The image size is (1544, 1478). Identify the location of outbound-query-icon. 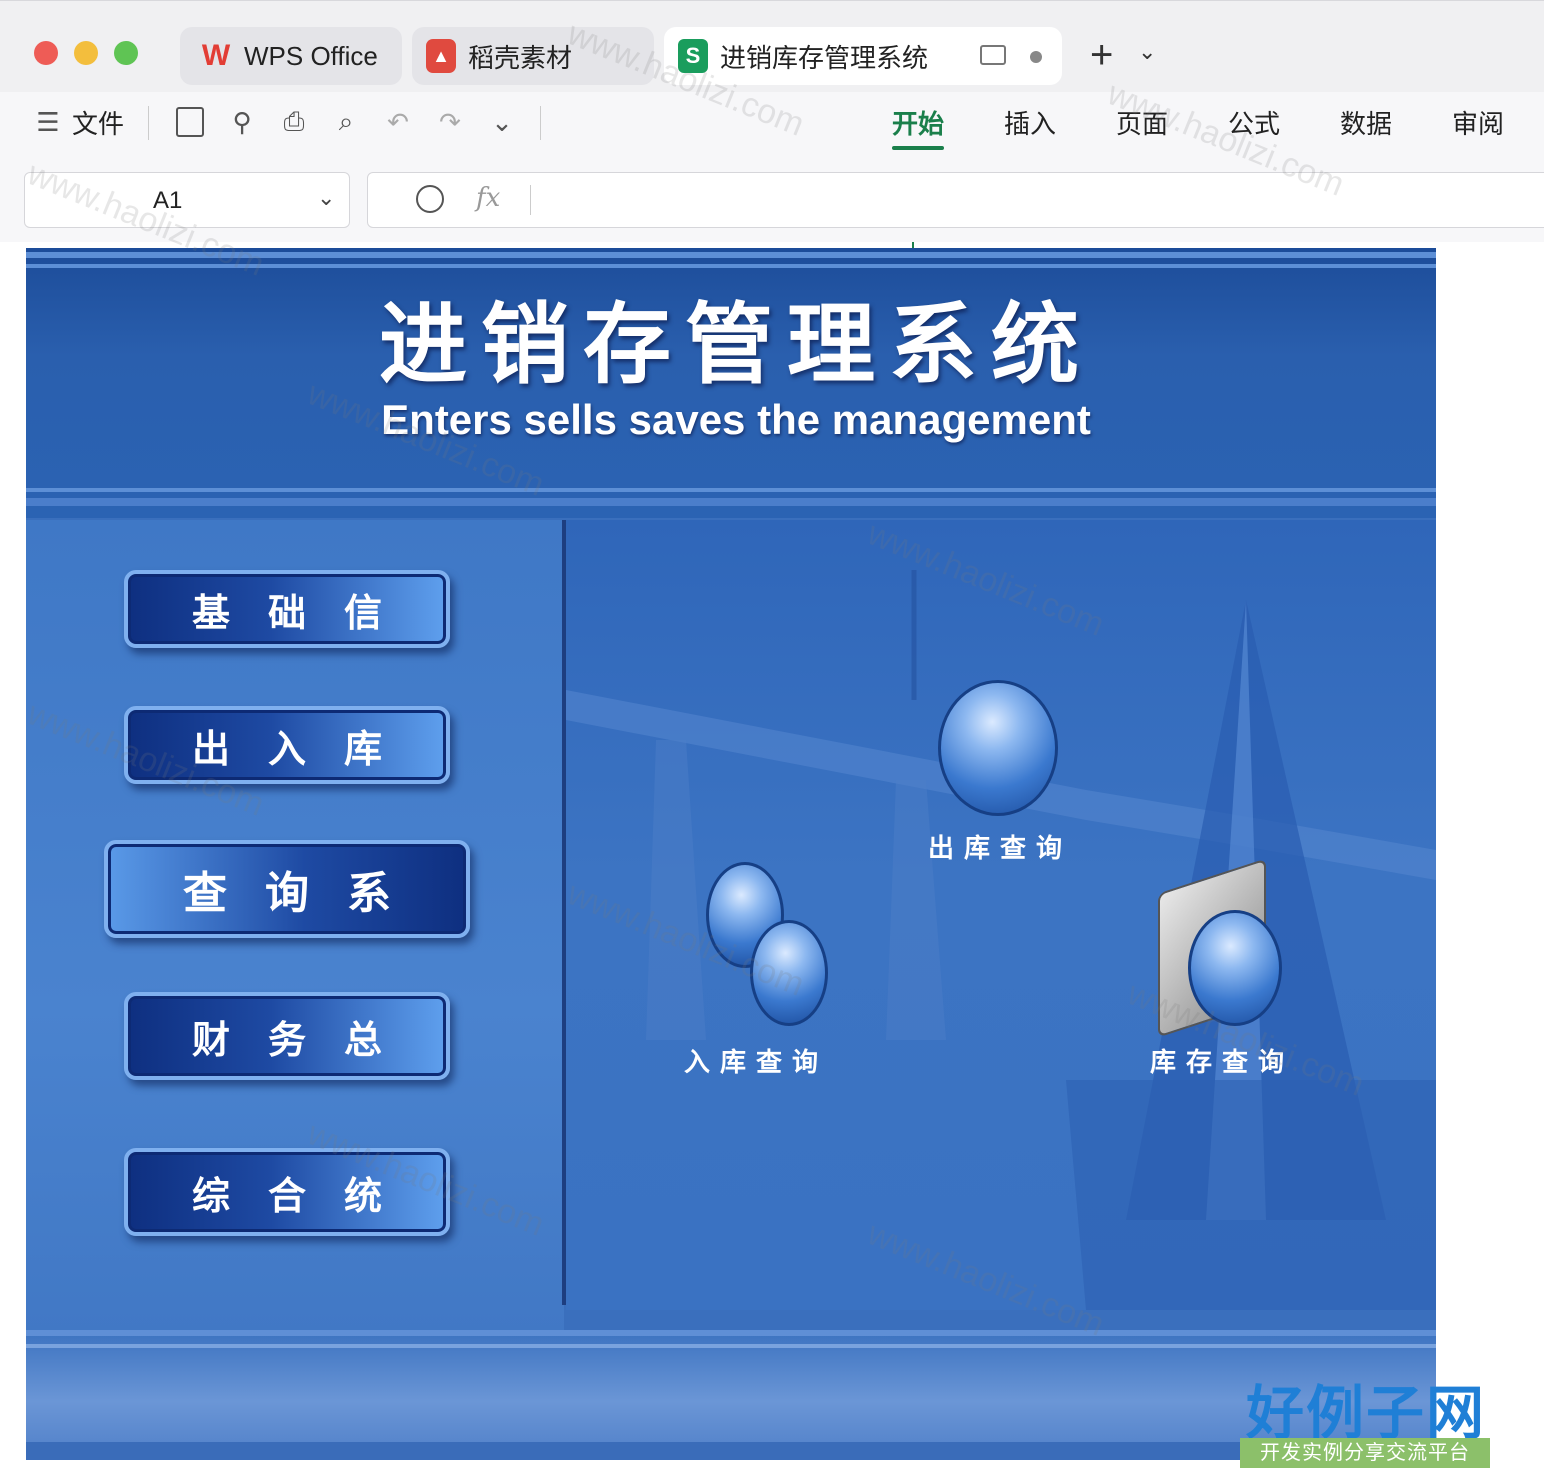
(998, 748).